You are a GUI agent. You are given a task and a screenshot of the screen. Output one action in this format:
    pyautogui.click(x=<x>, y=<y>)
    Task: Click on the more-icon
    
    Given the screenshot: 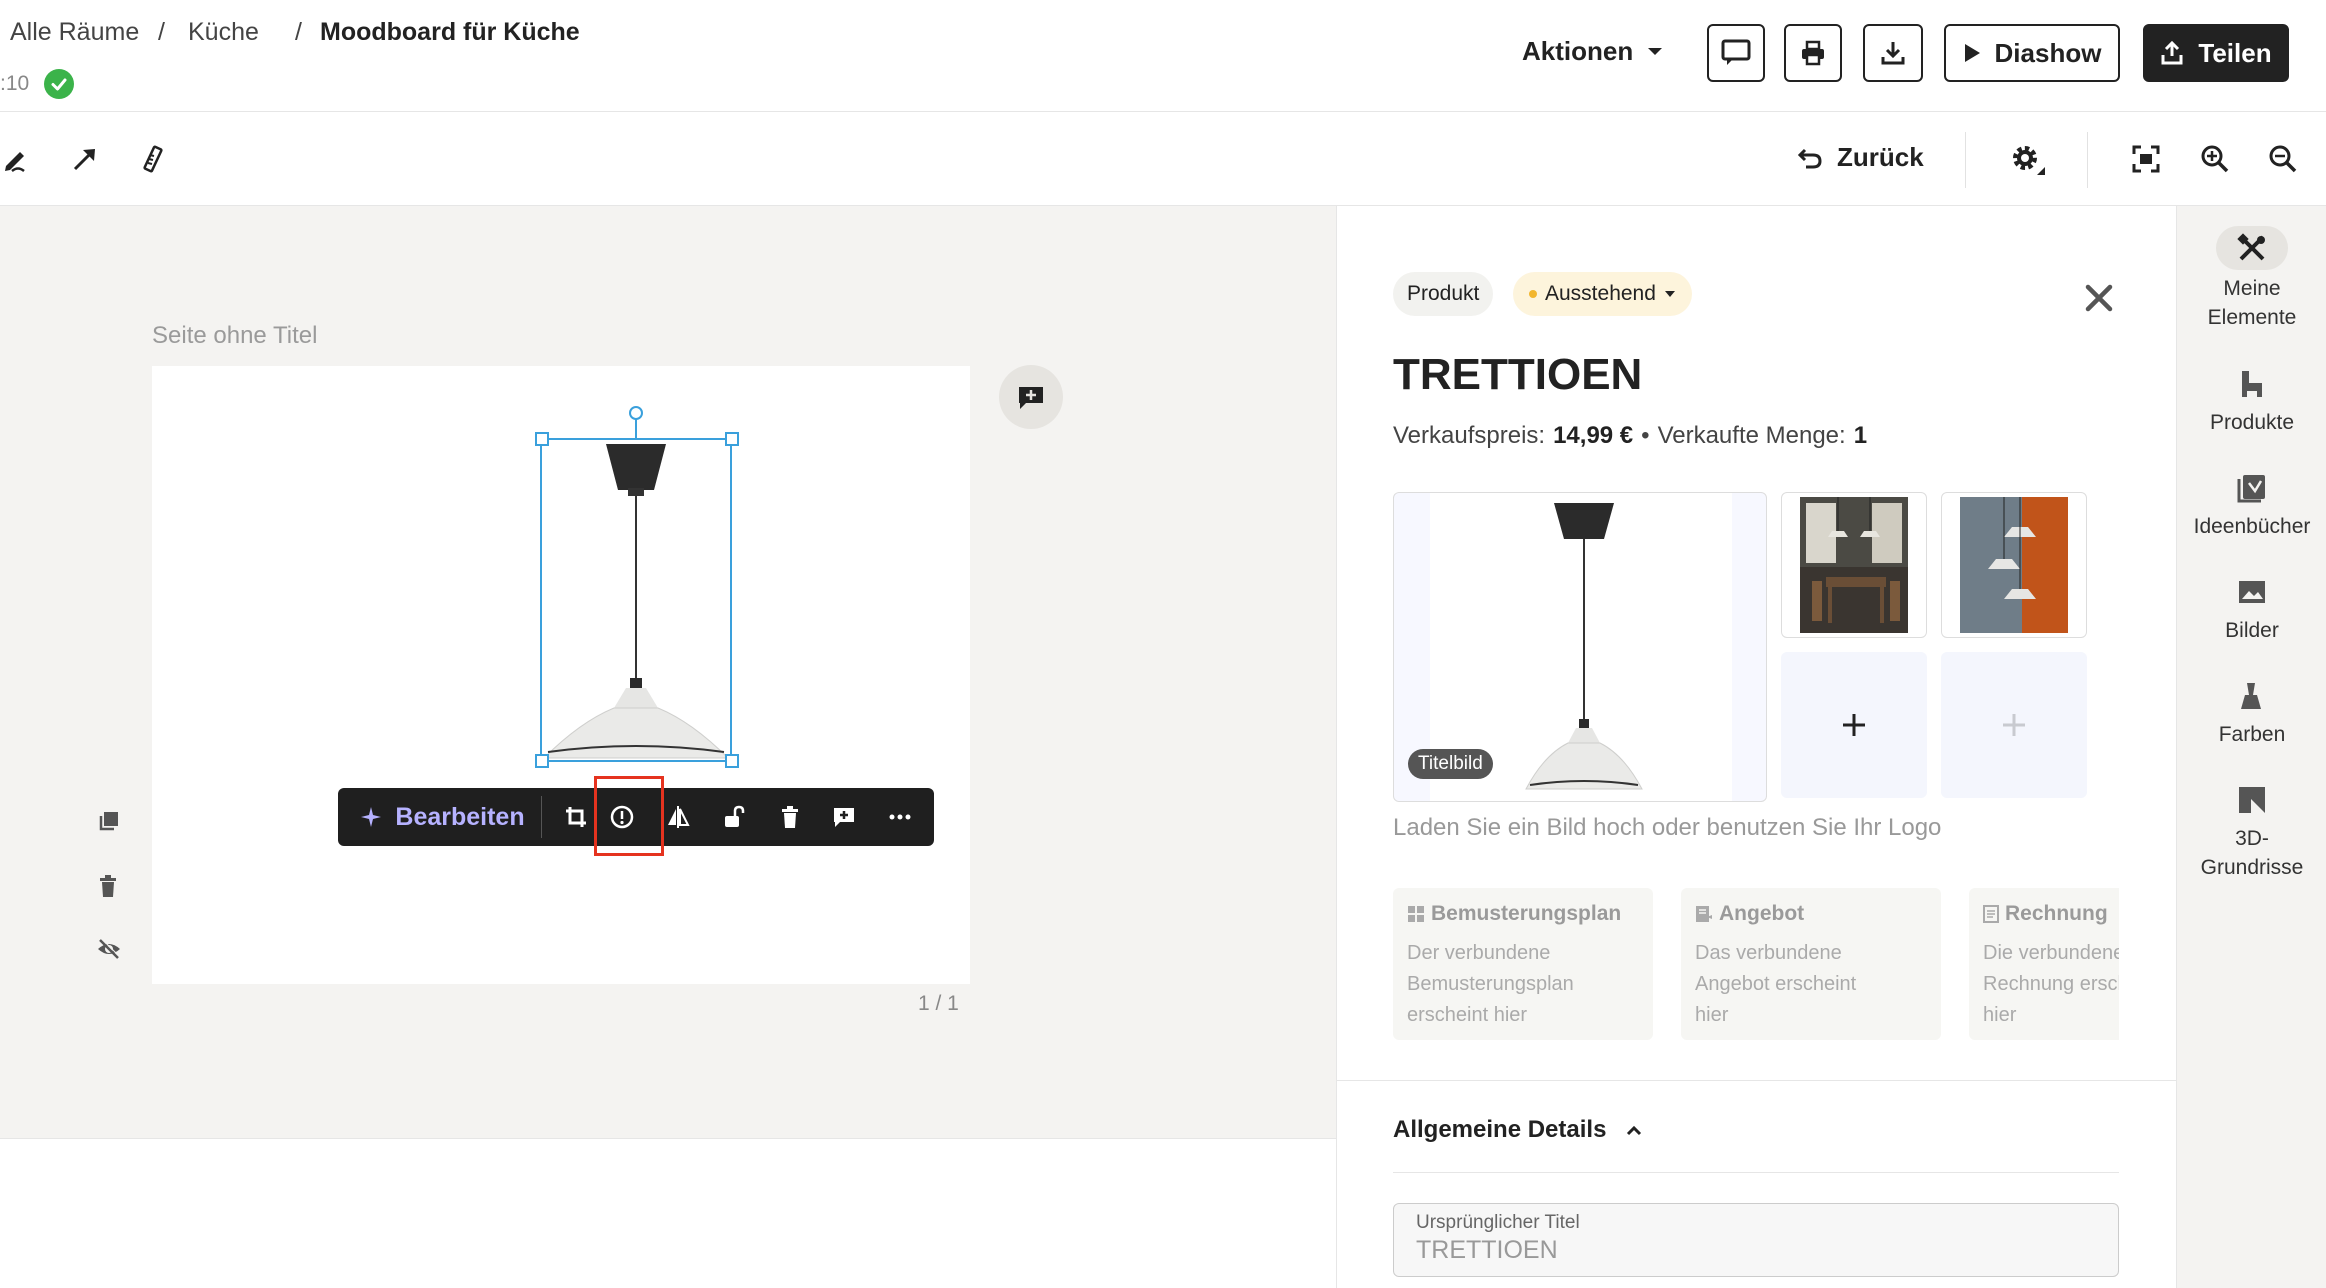 What is the action you would take?
    pyautogui.click(x=900, y=817)
    